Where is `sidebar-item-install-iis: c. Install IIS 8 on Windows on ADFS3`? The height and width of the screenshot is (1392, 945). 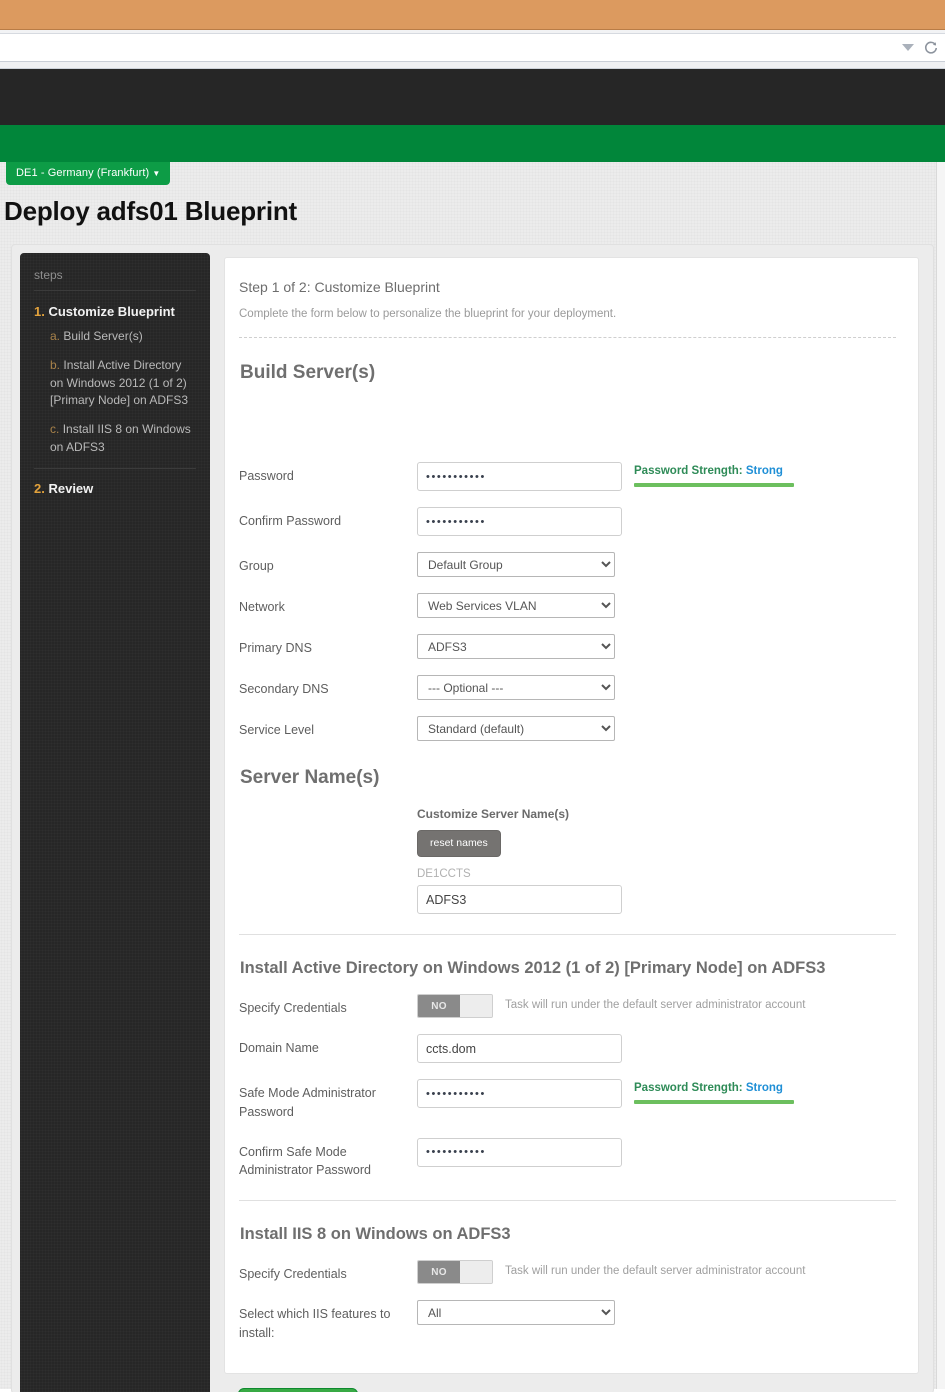
sidebar-item-install-iis: c. Install IIS 8 on Windows on ADFS3 is located at coordinates (123, 439).